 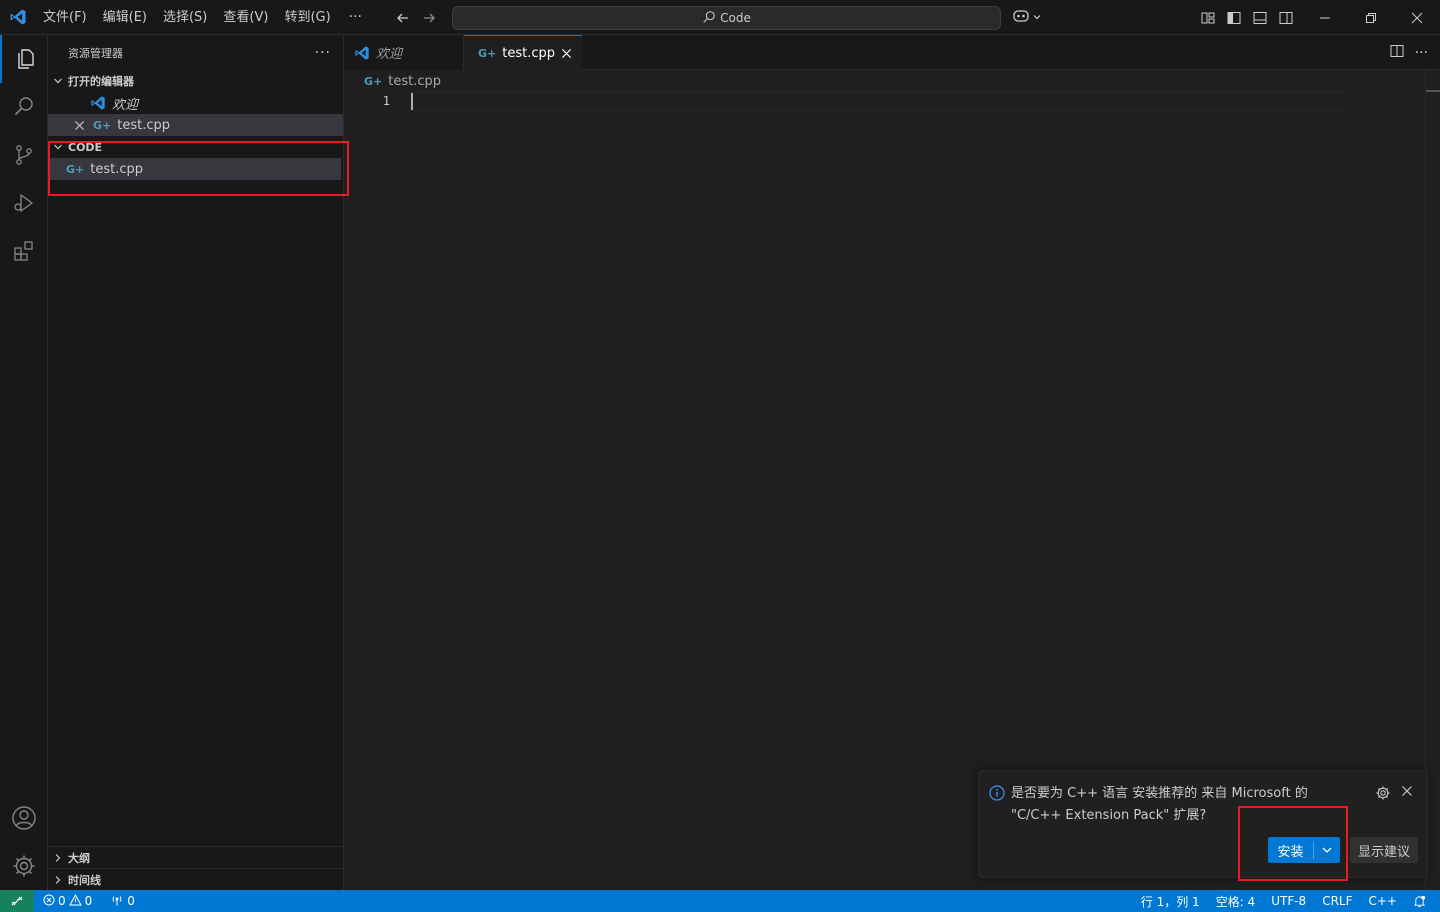 I want to click on toggle-primary-sidebar-icon, so click(x=1234, y=18).